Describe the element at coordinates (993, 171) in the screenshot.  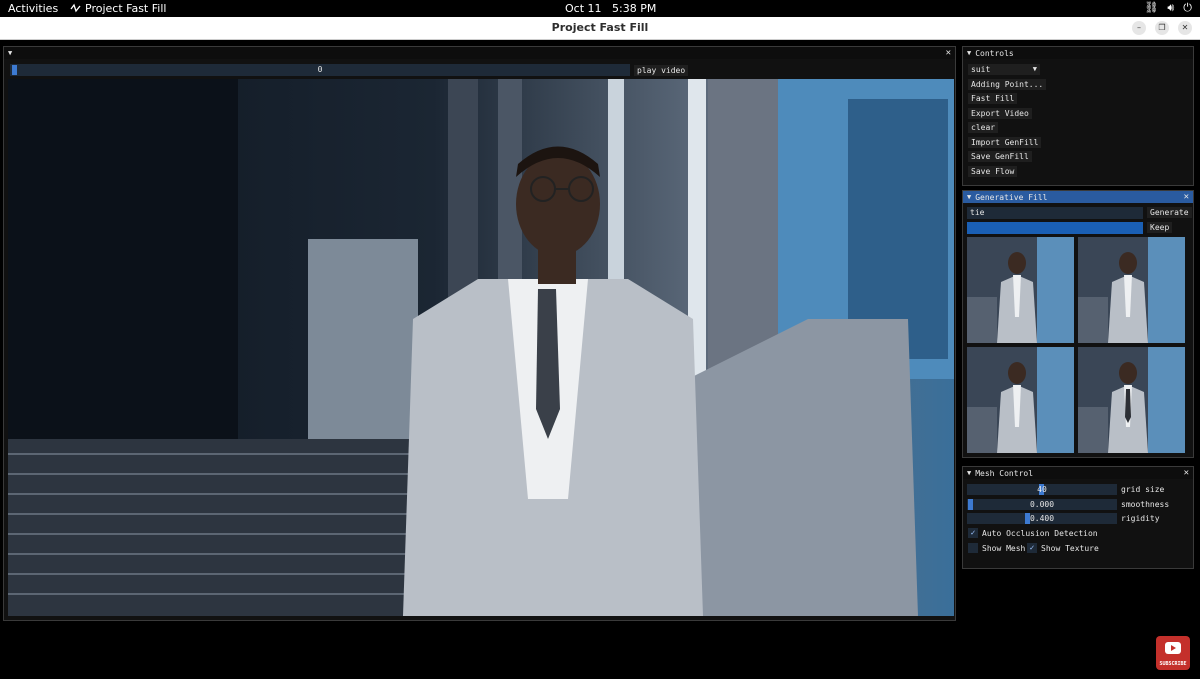
I see `save-flow-button: Save Flow` at that location.